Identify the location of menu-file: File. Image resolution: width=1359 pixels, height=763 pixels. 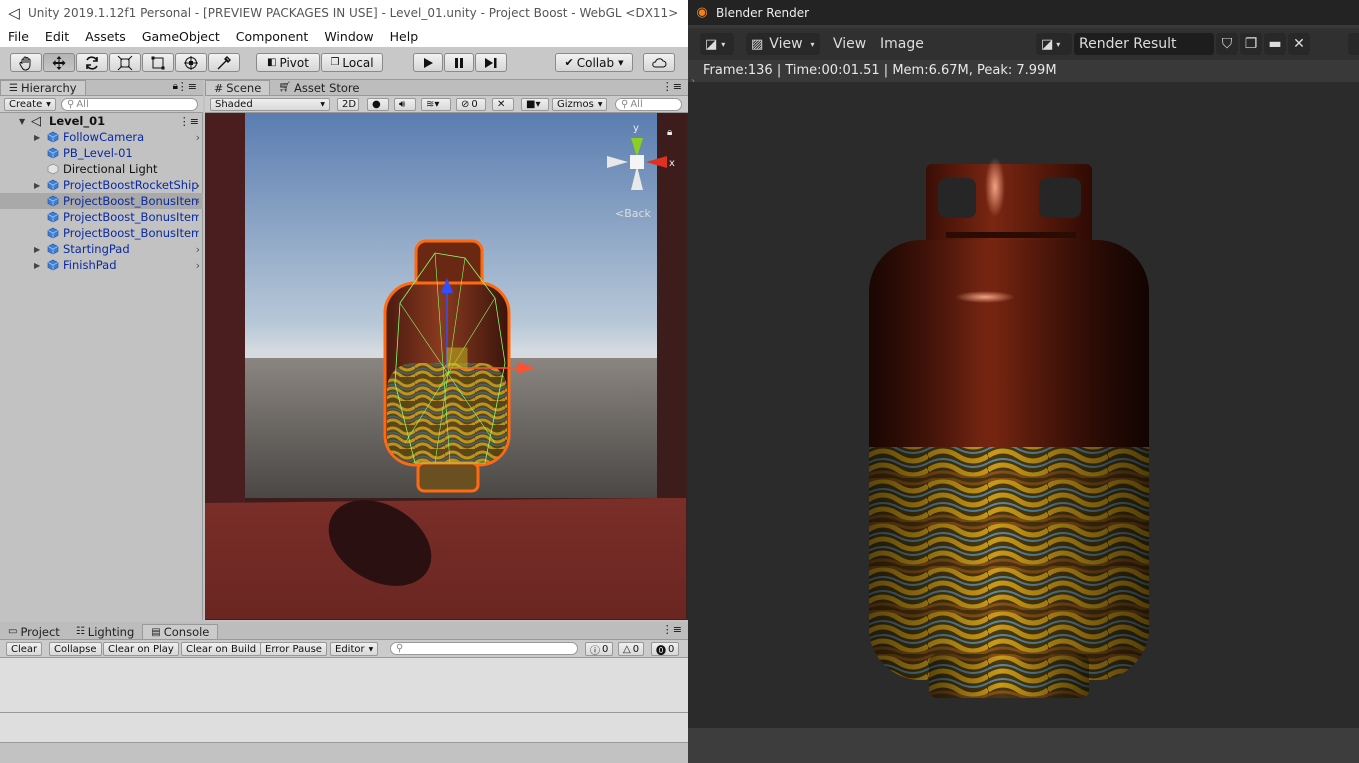
(18, 36).